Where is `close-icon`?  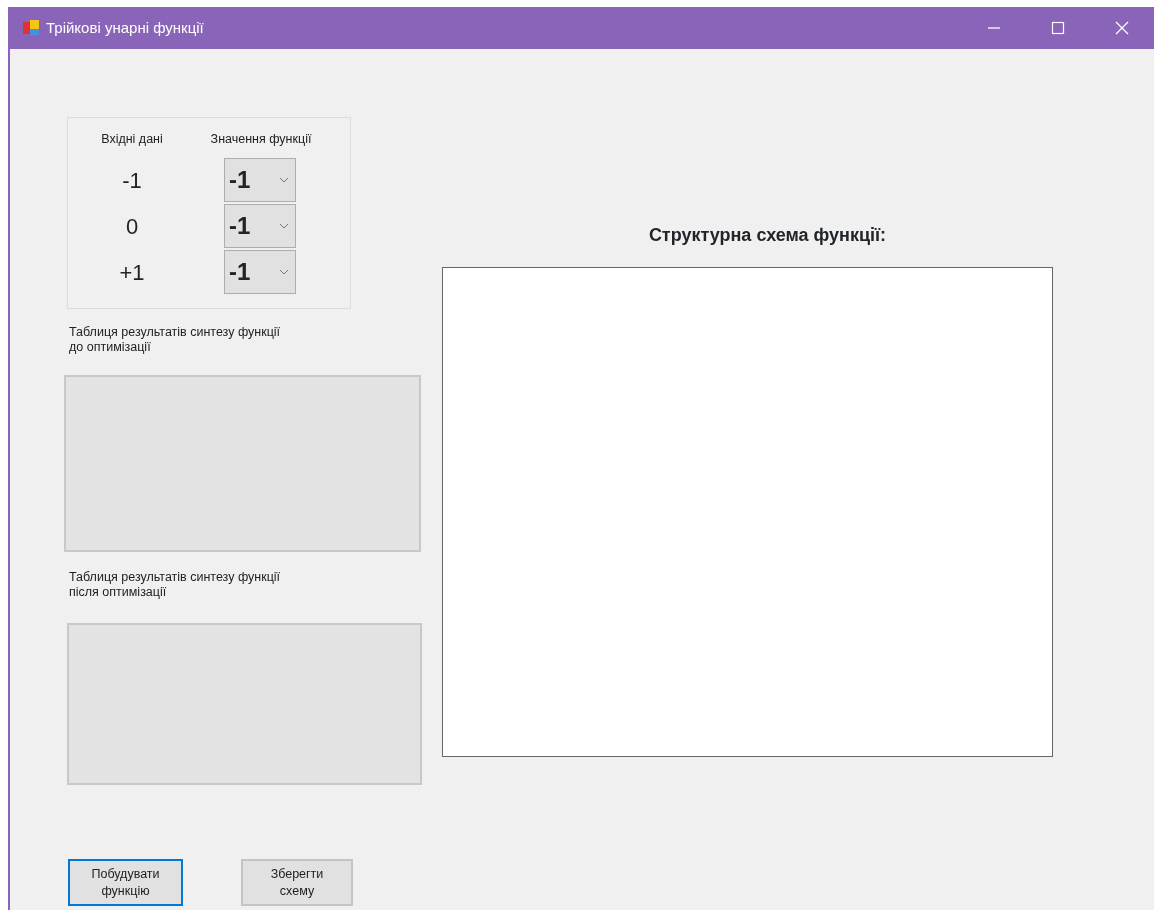 close-icon is located at coordinates (1122, 28).